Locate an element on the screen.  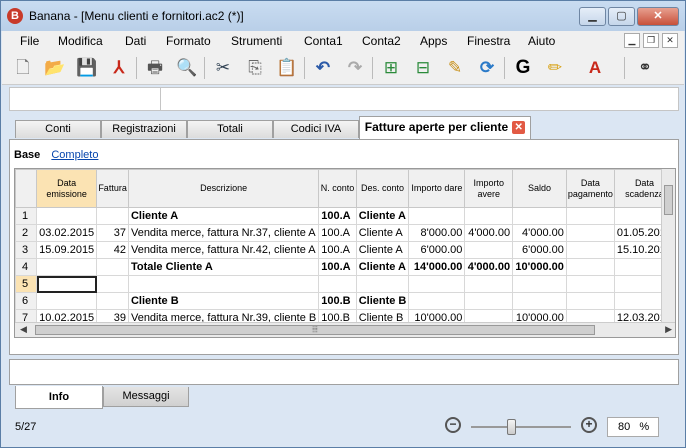
table-cell: 14'000.00 is located at coordinates (437, 267).